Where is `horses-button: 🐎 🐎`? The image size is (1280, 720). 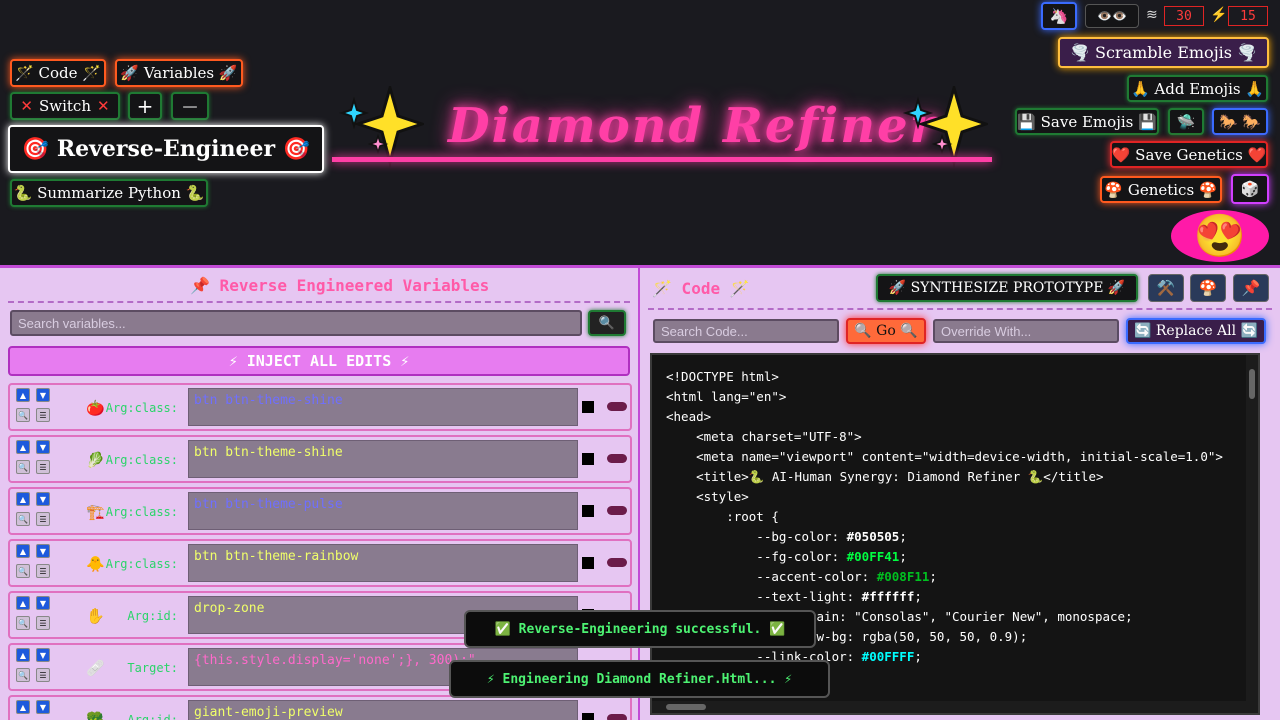 horses-button: 🐎 🐎 is located at coordinates (1240, 121).